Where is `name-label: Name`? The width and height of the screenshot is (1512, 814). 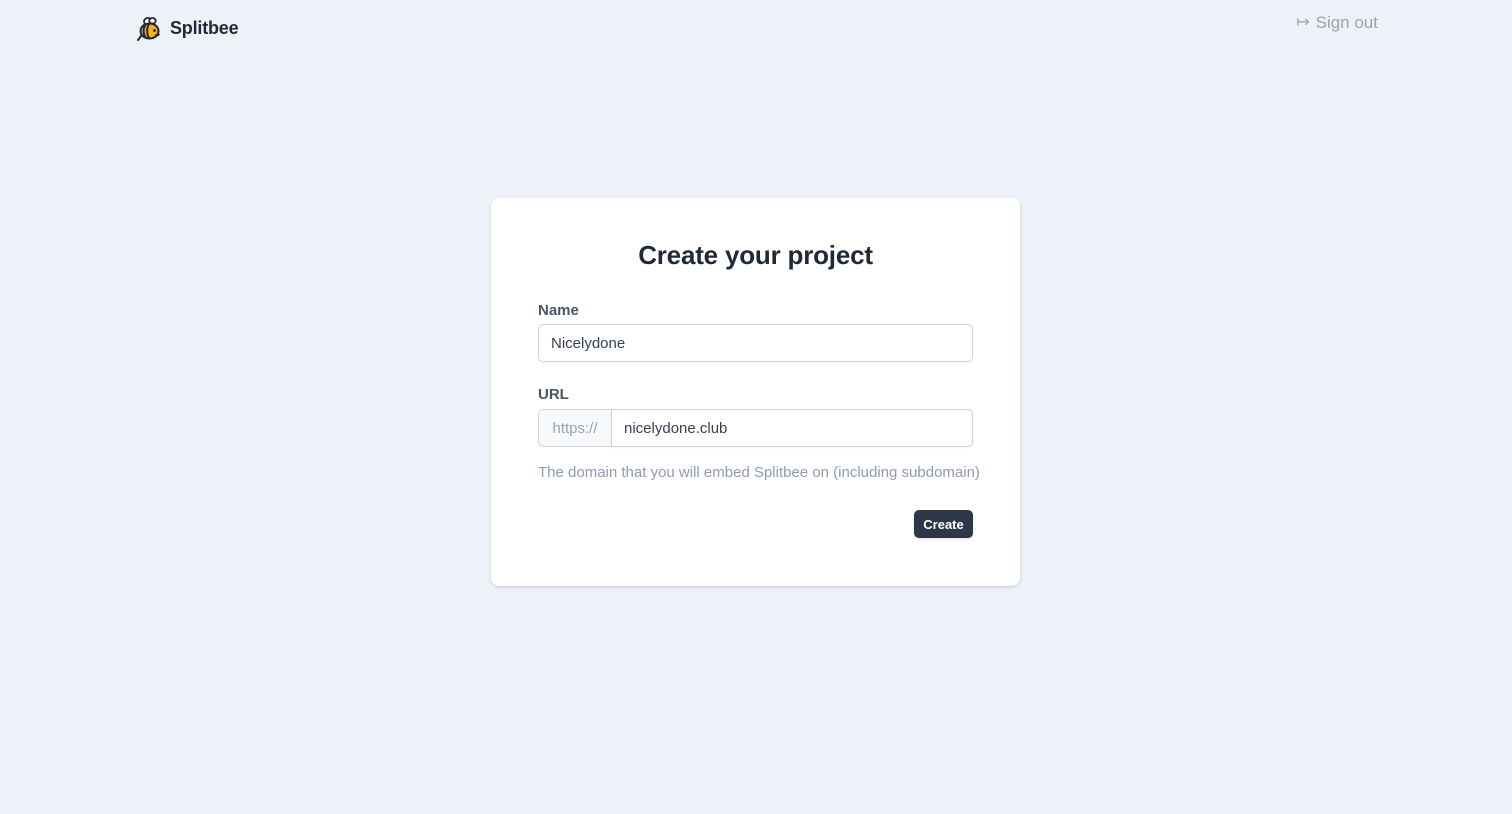
name-label: Name is located at coordinates (558, 310).